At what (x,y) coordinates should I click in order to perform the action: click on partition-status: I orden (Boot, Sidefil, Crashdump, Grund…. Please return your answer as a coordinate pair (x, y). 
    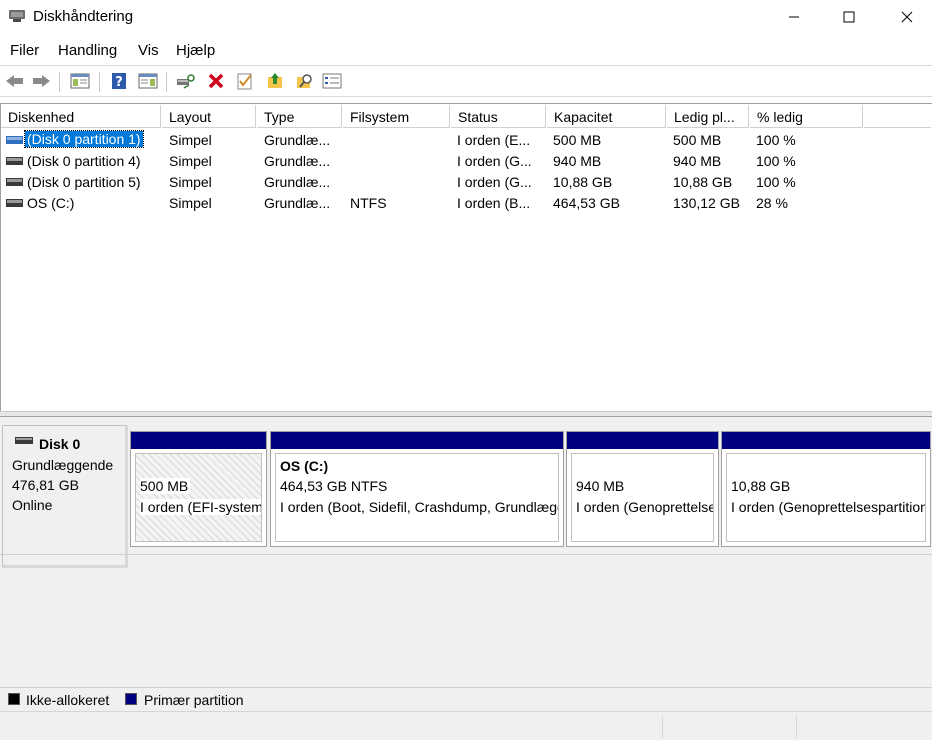
    Looking at the image, I should click on (419, 507).